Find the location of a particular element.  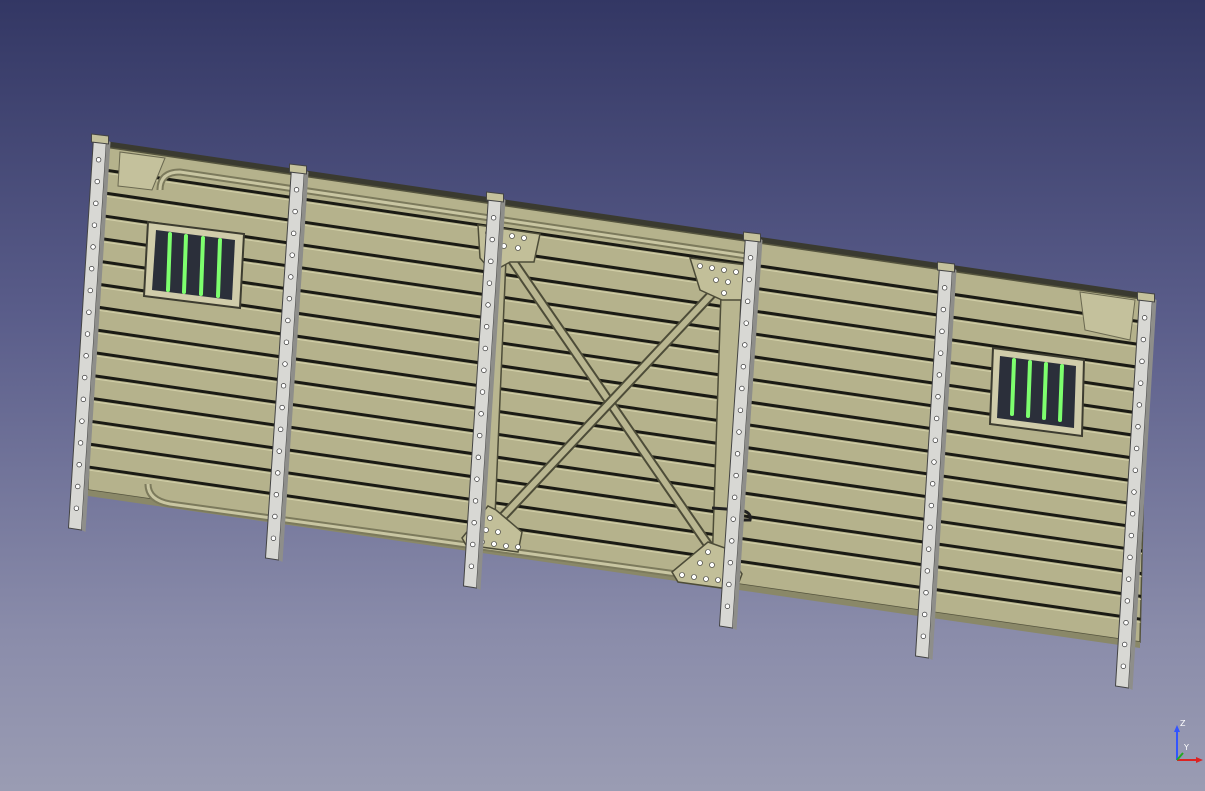

z-axis-label: Z is located at coordinates (1183, 723).